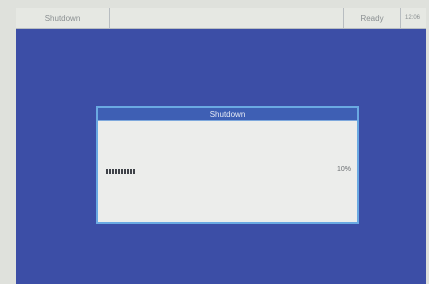  What do you see at coordinates (63, 18) in the screenshot?
I see `topbar-title: Shutdown` at bounding box center [63, 18].